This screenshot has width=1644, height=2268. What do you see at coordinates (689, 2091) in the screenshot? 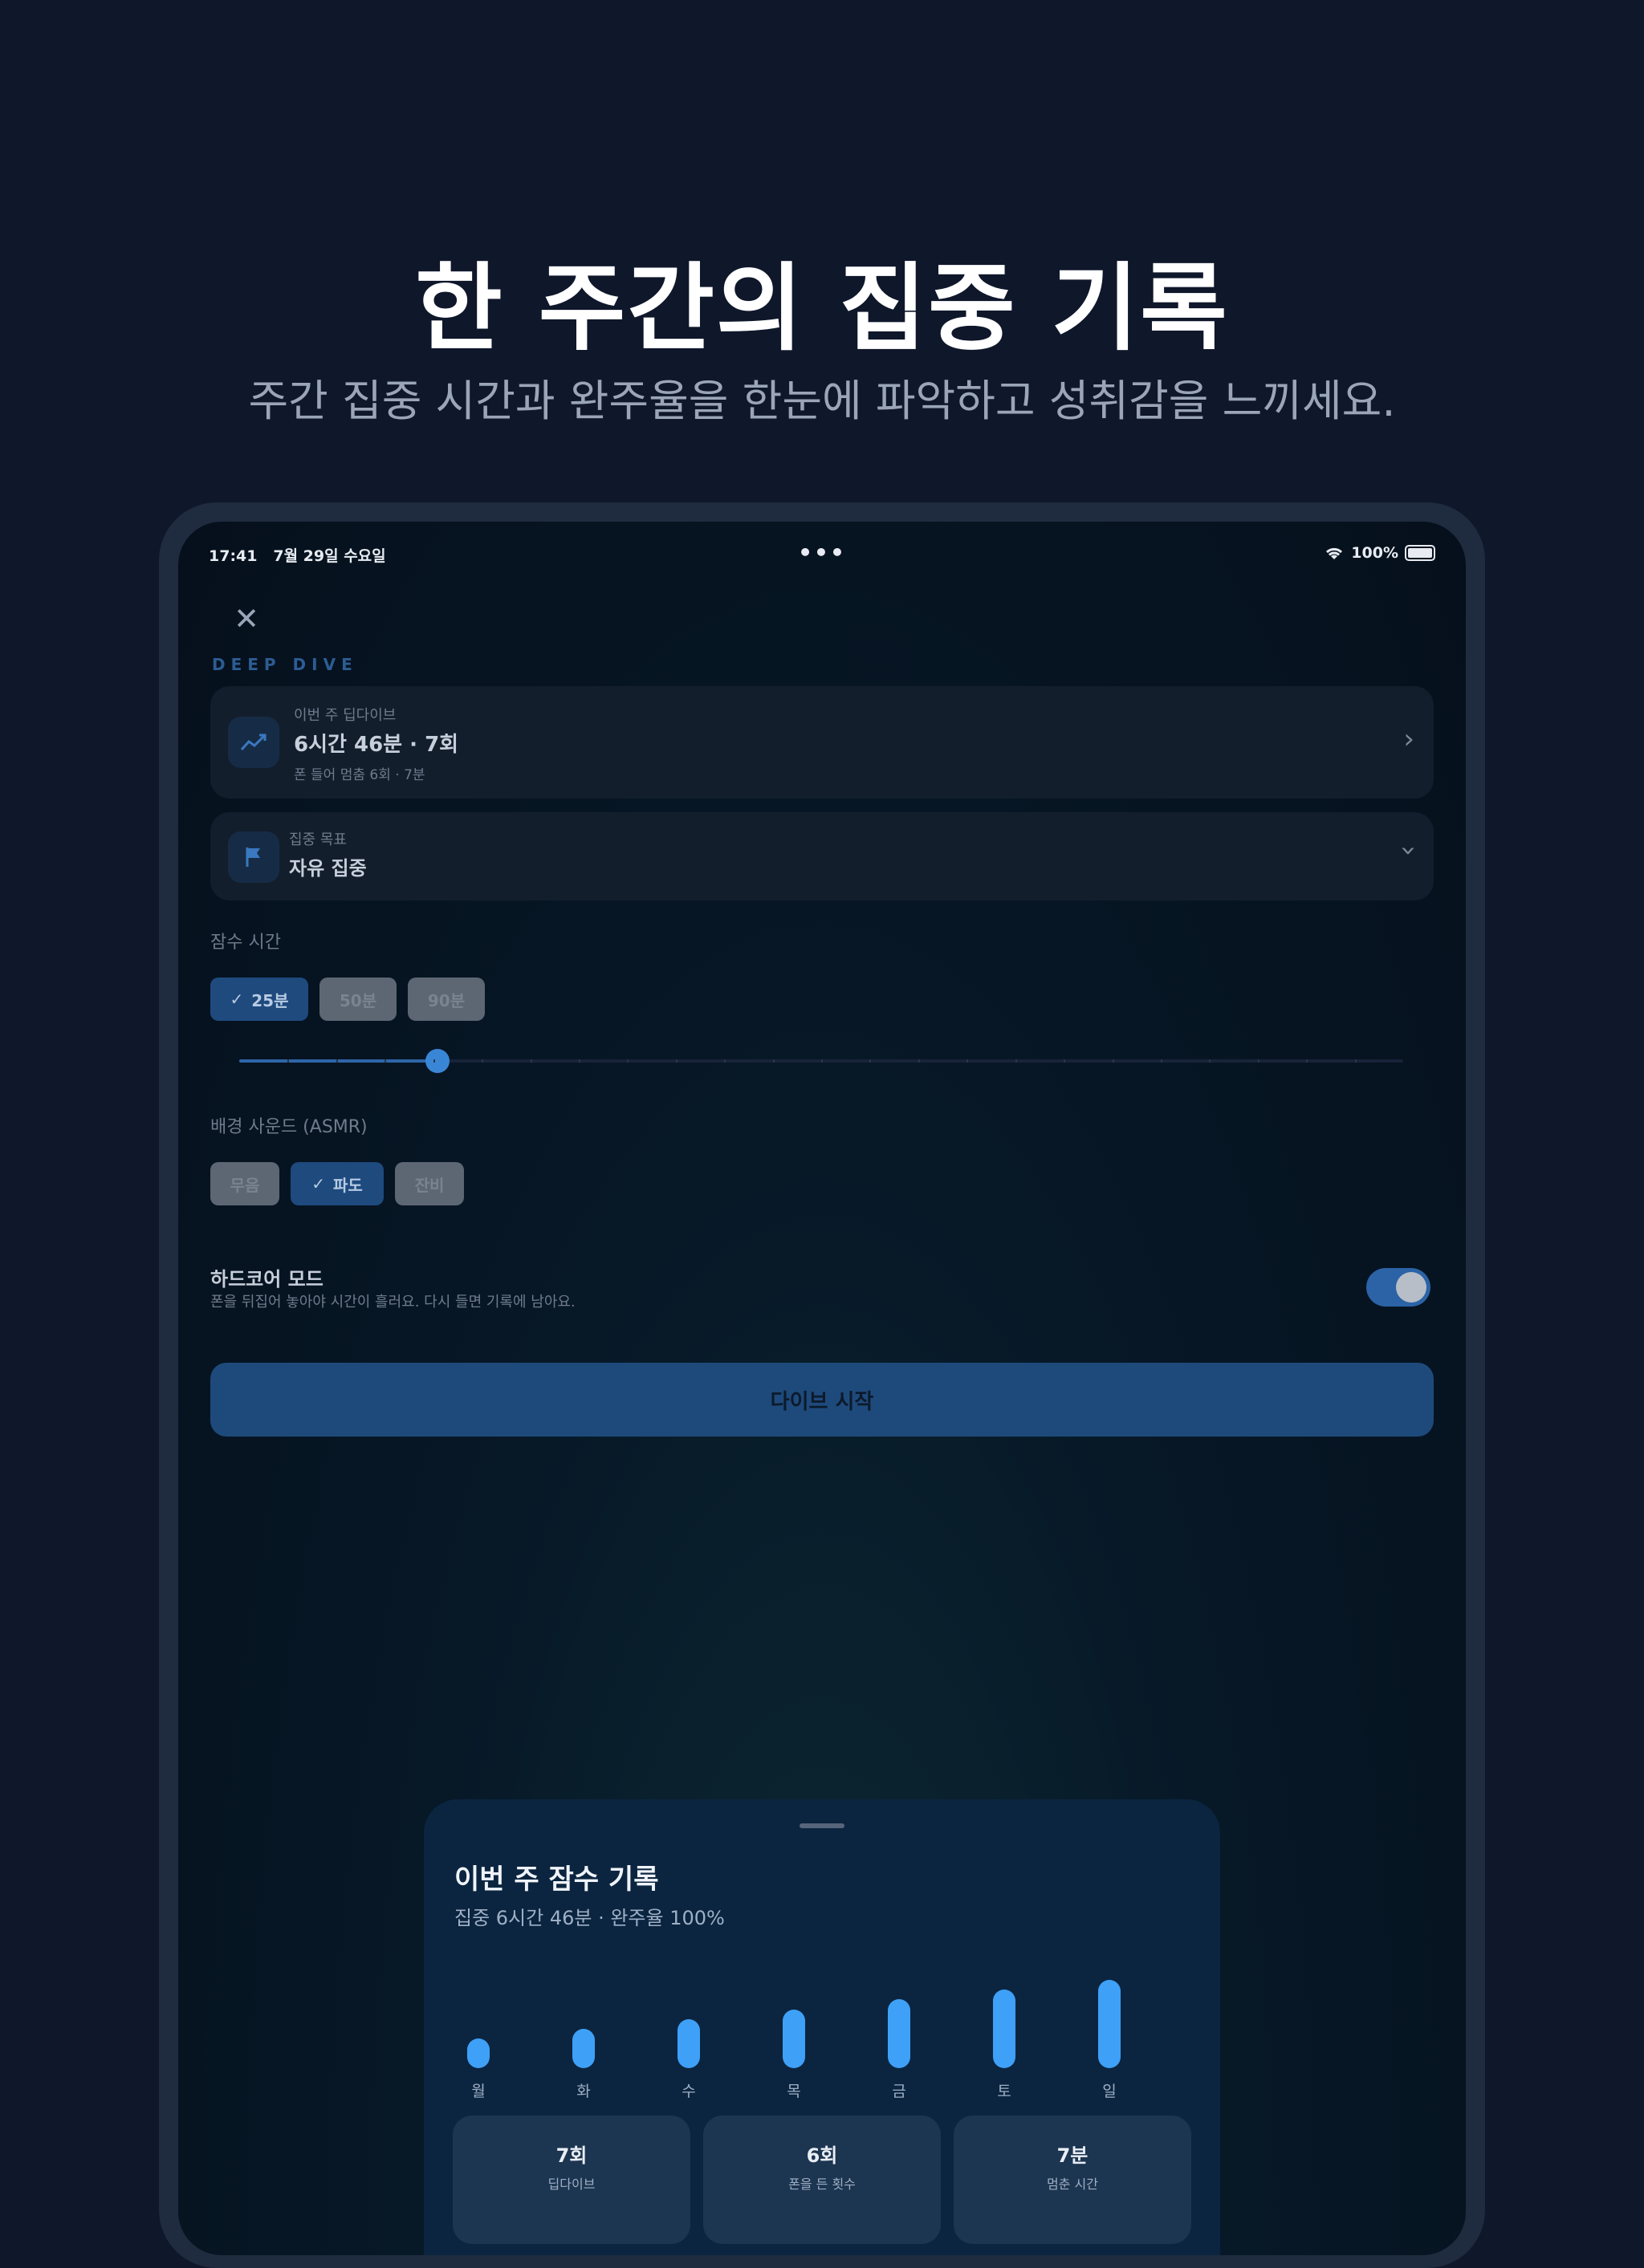
I see `day-label: 수` at bounding box center [689, 2091].